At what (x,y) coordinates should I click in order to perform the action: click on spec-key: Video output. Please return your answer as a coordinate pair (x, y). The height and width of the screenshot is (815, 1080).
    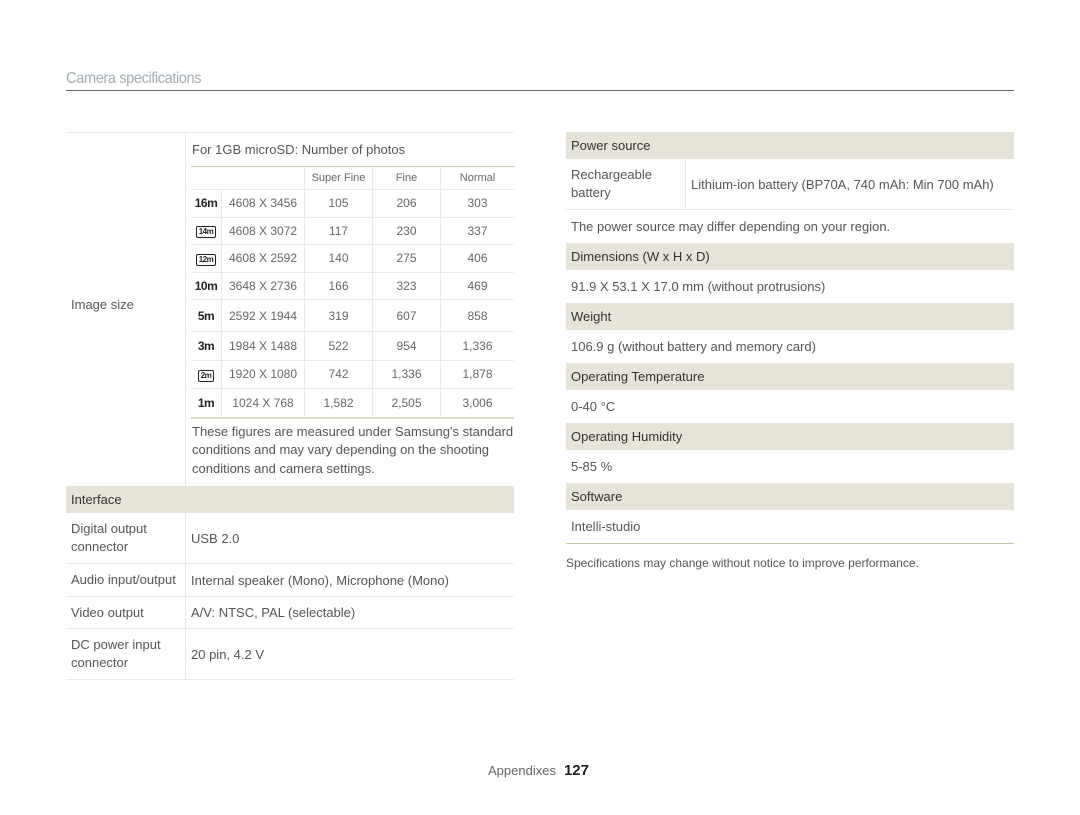
    Looking at the image, I should click on (126, 612).